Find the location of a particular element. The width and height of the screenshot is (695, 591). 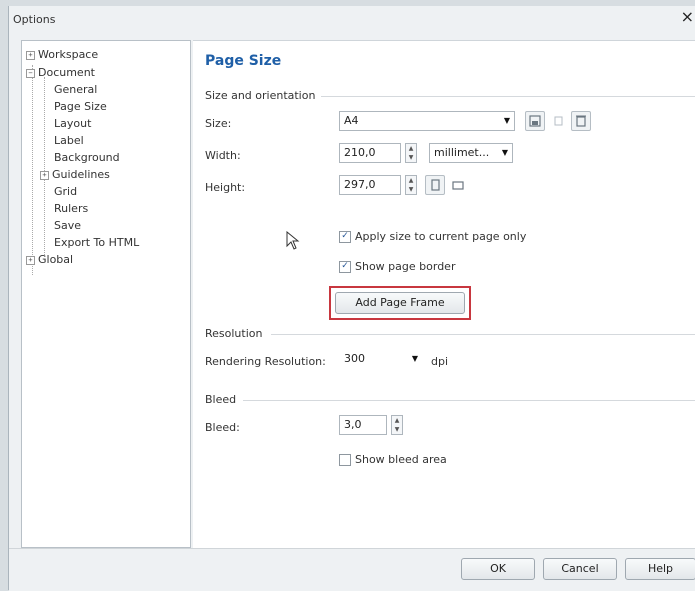

tree-item-label: Global is located at coordinates (56, 259).